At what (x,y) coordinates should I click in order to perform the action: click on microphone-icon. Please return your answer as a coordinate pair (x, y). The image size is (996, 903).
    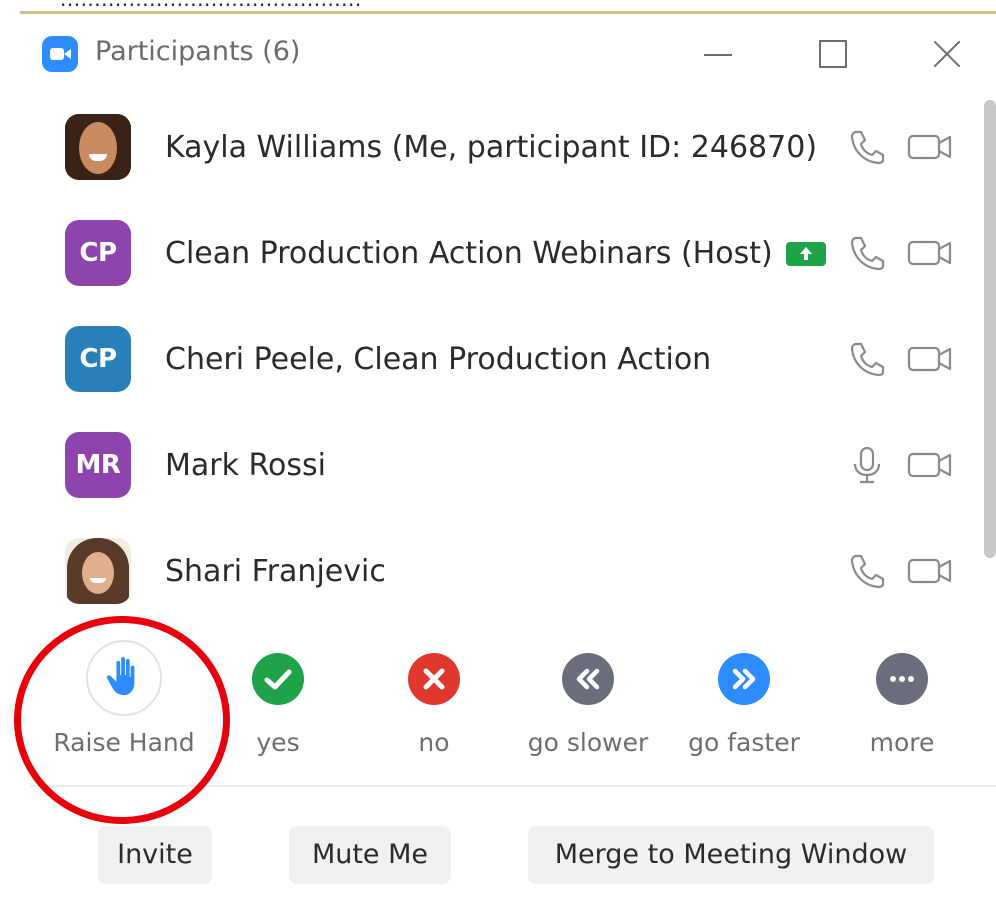
    Looking at the image, I should click on (867, 465).